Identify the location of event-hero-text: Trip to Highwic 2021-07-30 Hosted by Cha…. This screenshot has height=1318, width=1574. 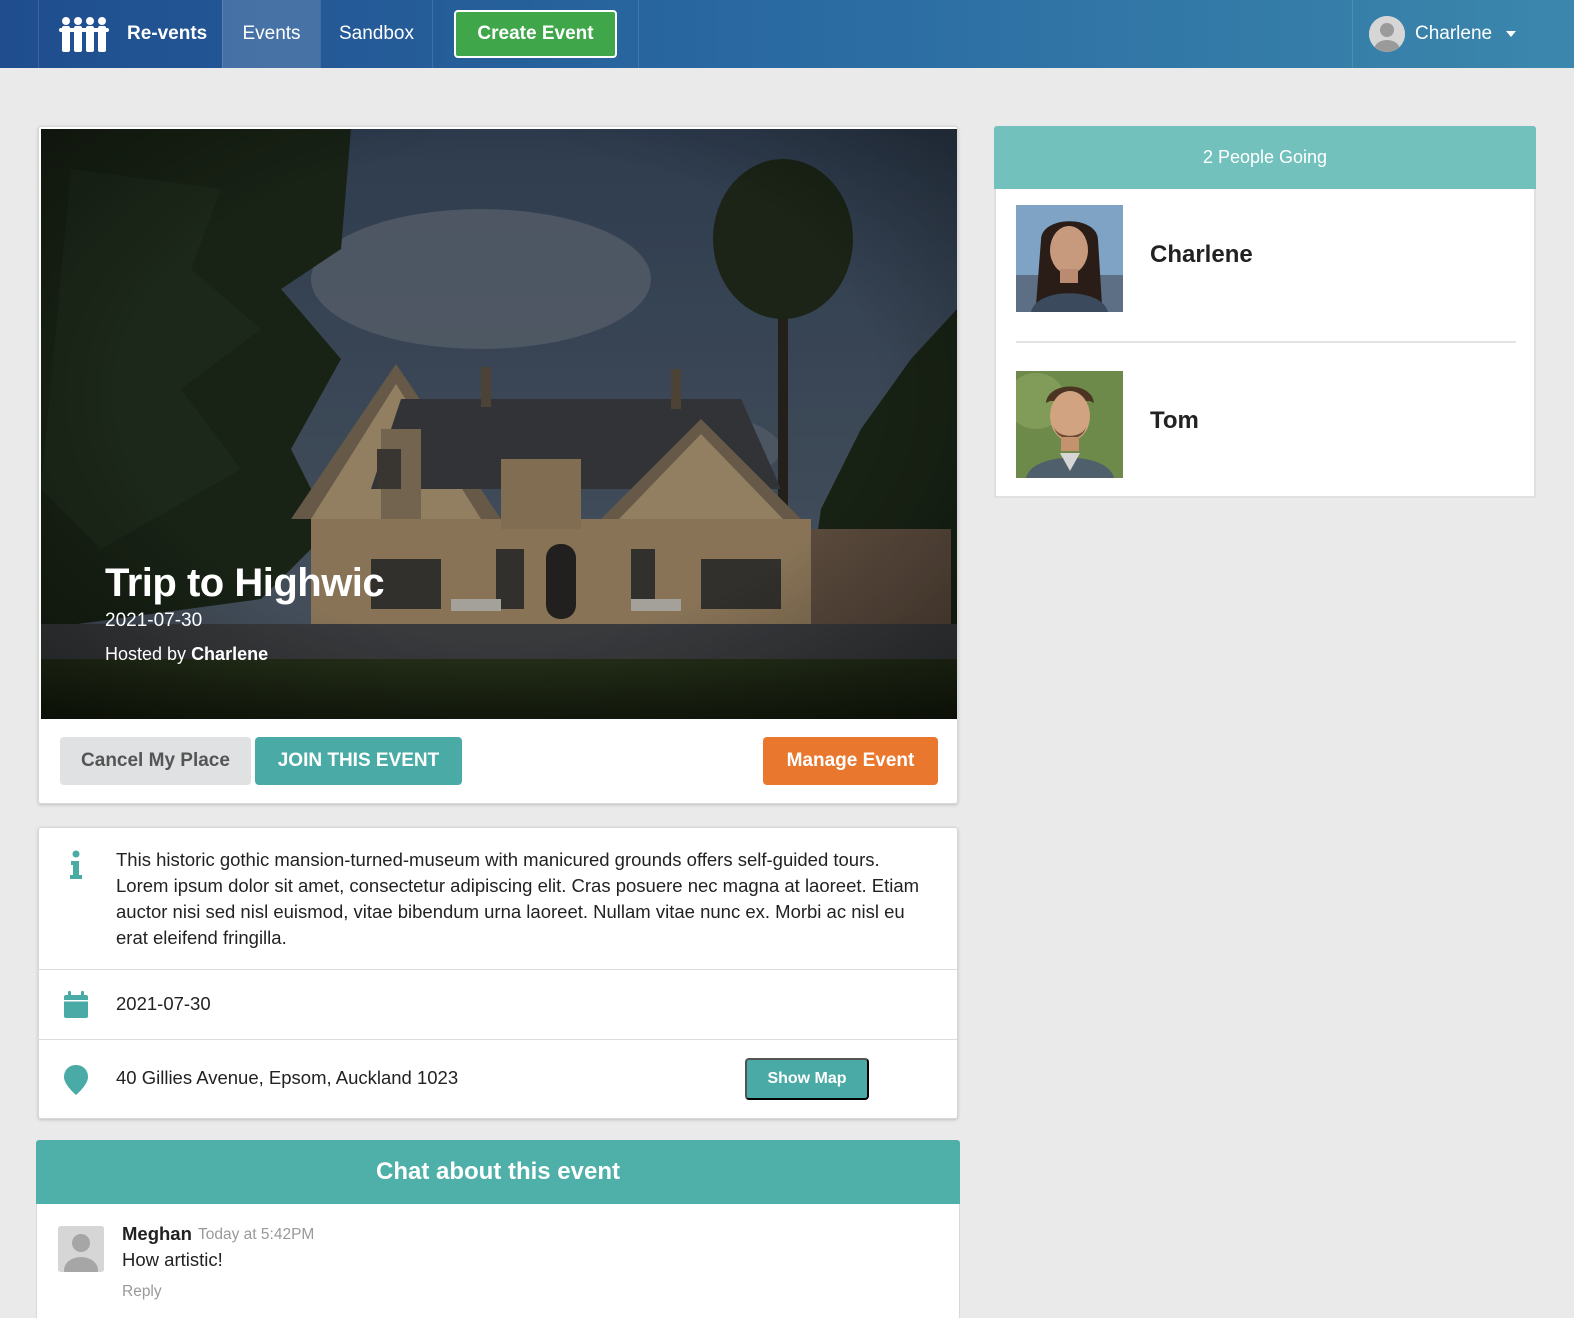
(245, 613).